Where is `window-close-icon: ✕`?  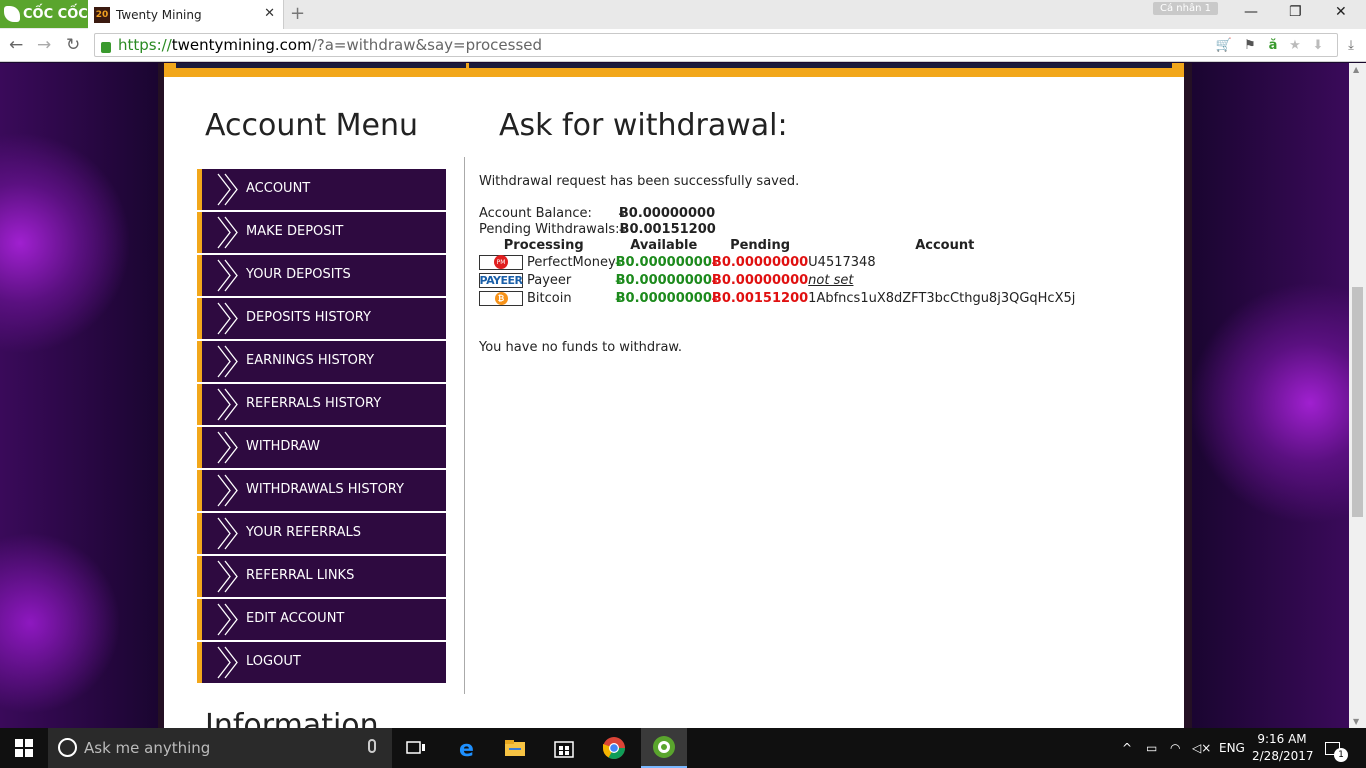 window-close-icon: ✕ is located at coordinates (1341, 12).